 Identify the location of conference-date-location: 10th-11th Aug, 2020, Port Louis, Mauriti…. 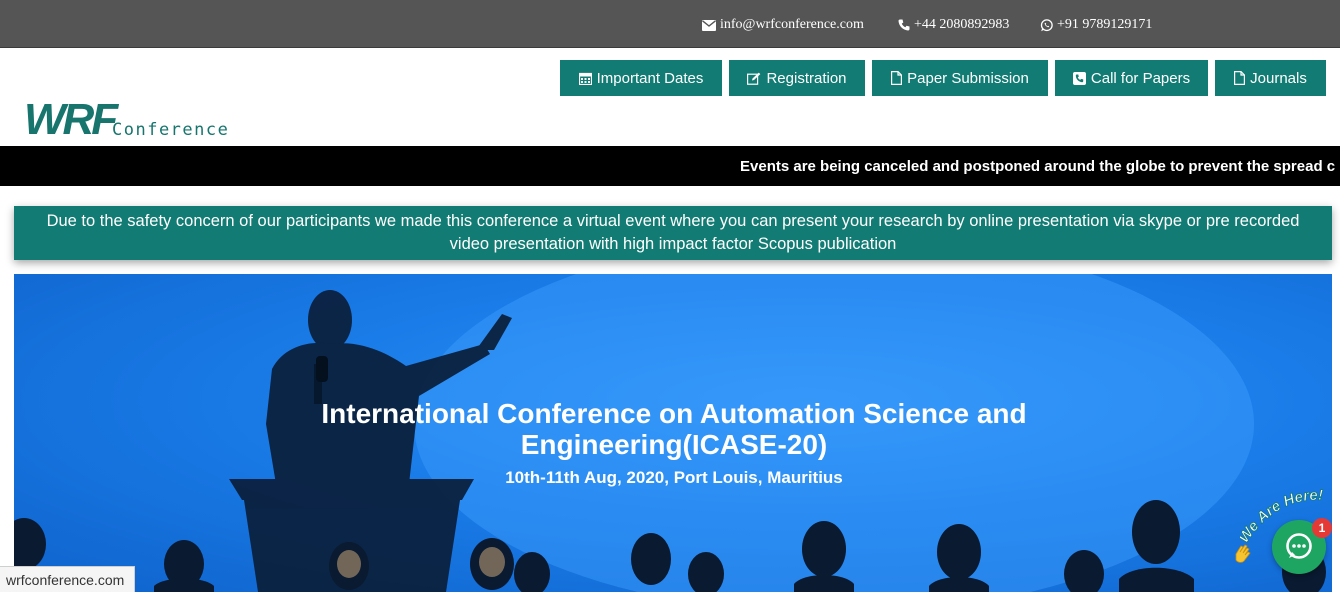
(674, 477).